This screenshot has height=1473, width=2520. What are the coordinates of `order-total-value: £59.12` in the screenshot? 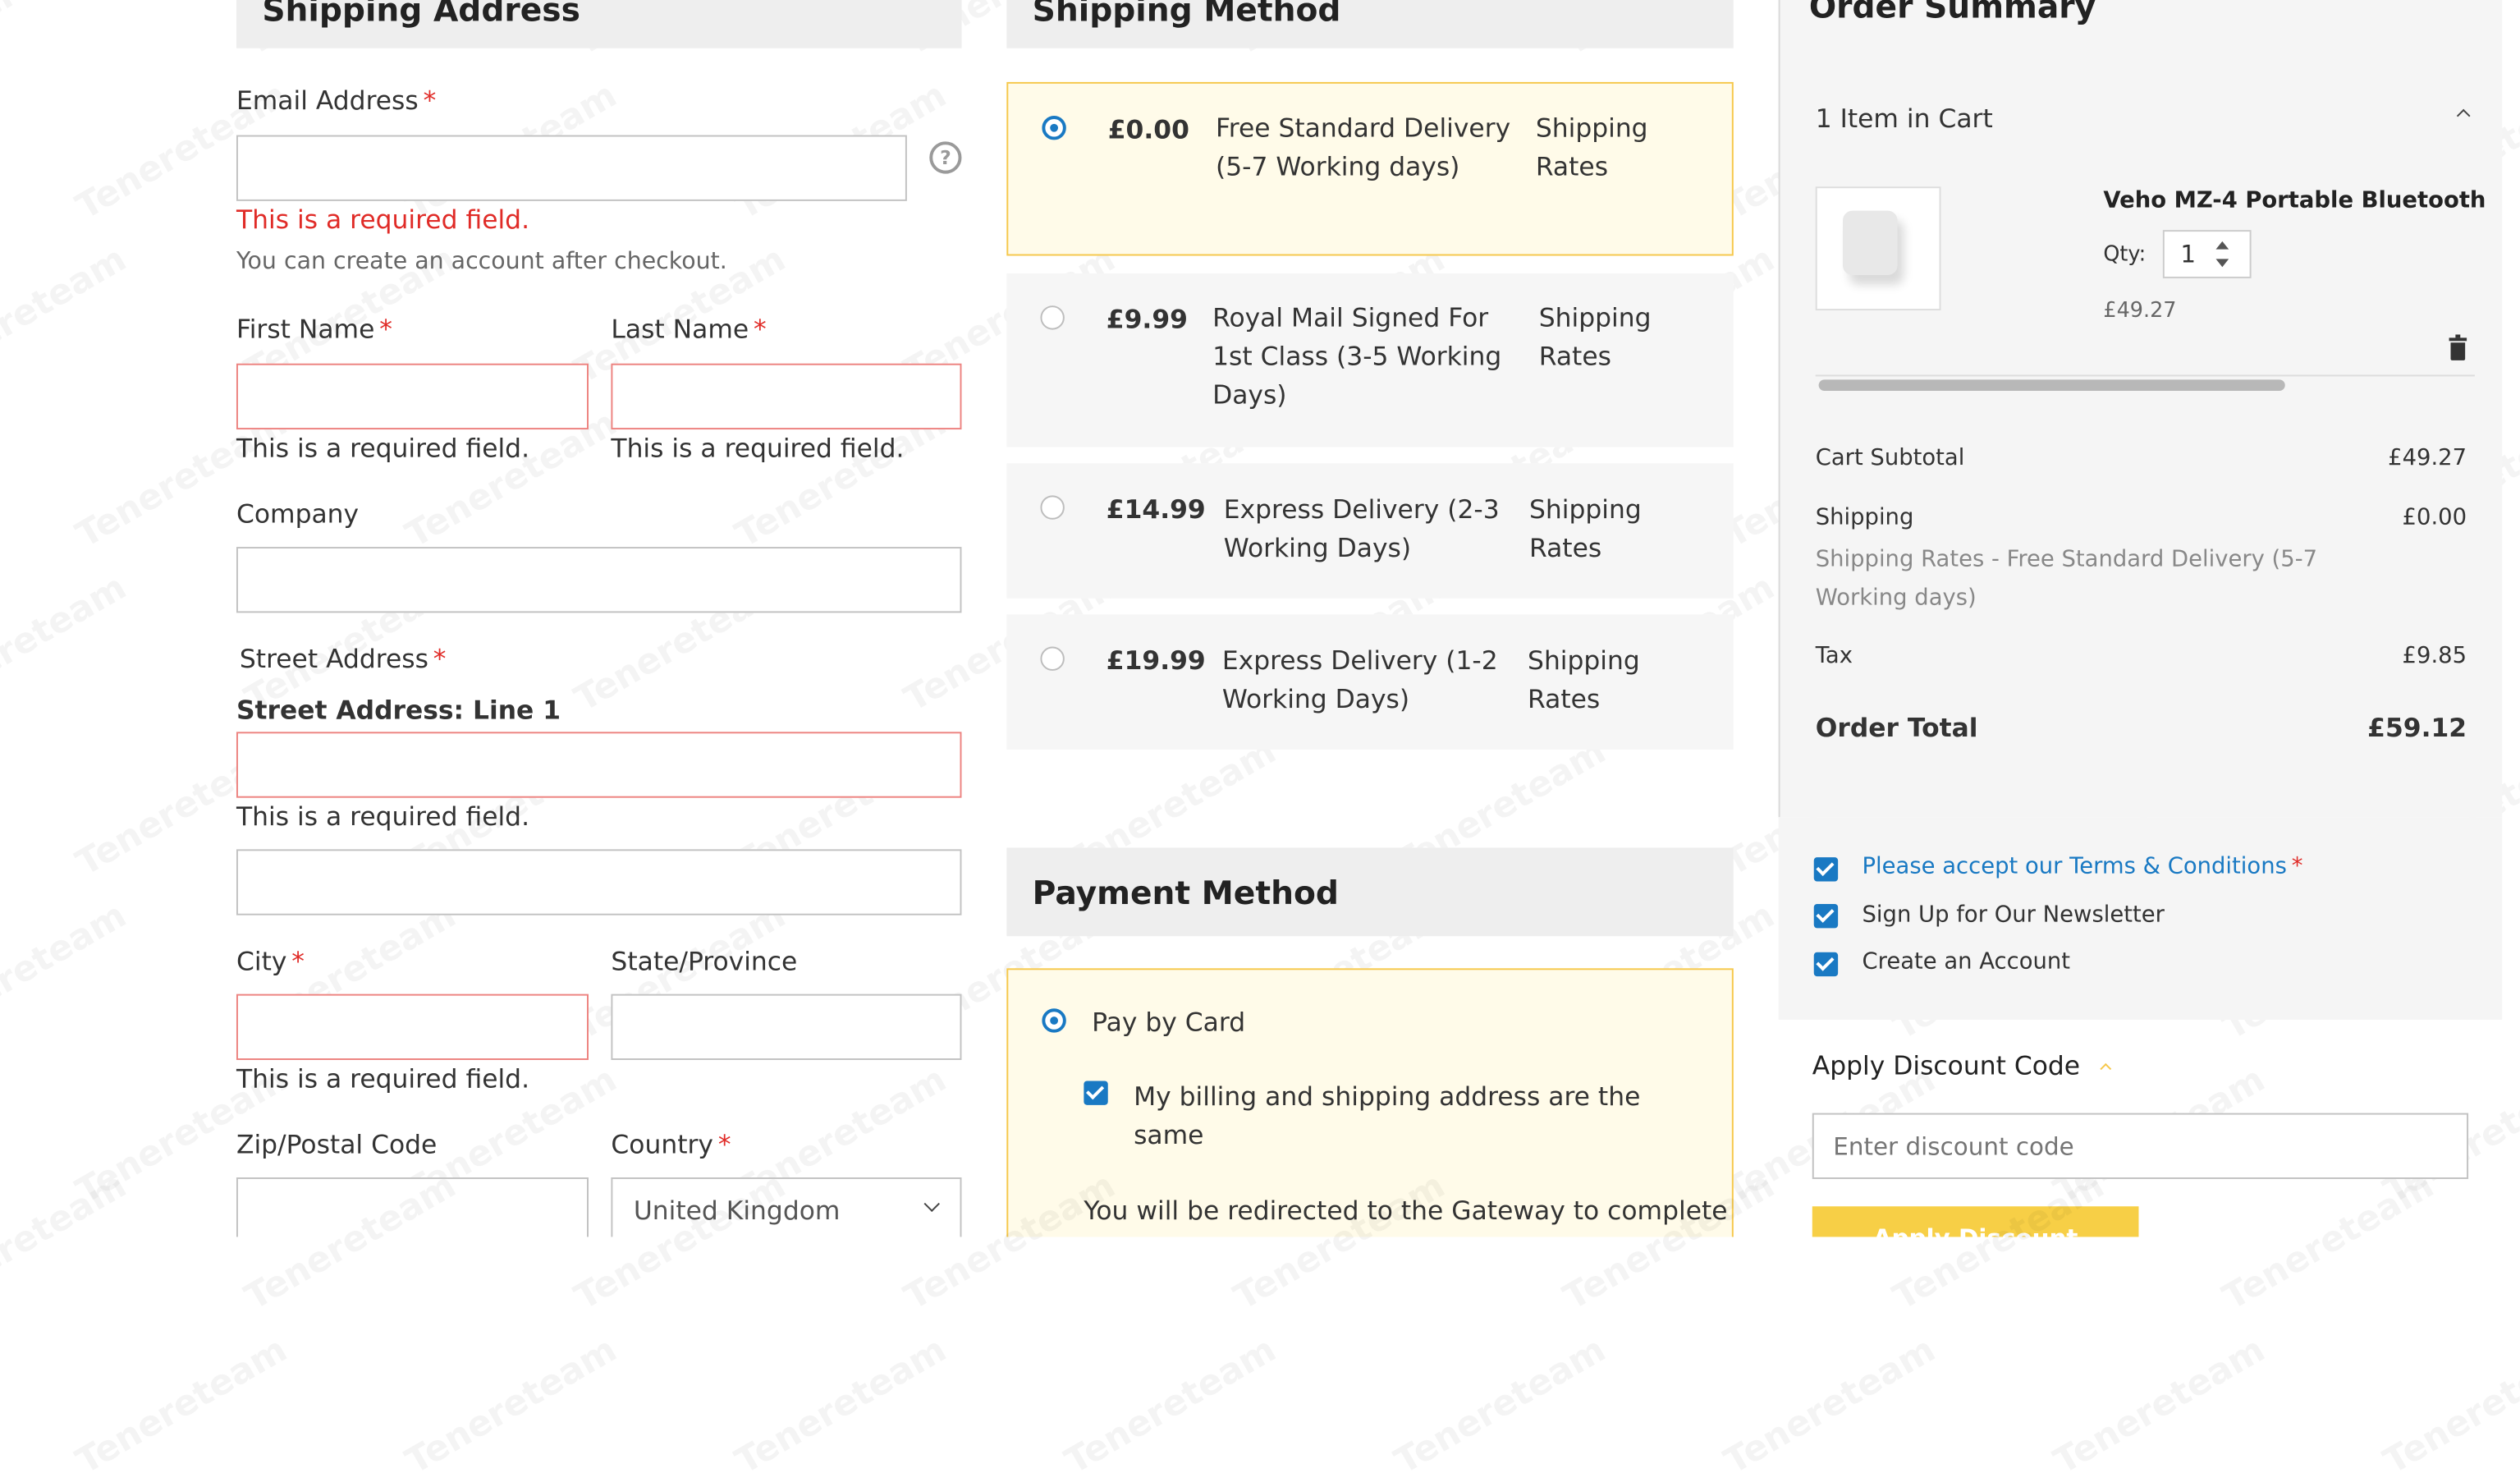 It's located at (2417, 728).